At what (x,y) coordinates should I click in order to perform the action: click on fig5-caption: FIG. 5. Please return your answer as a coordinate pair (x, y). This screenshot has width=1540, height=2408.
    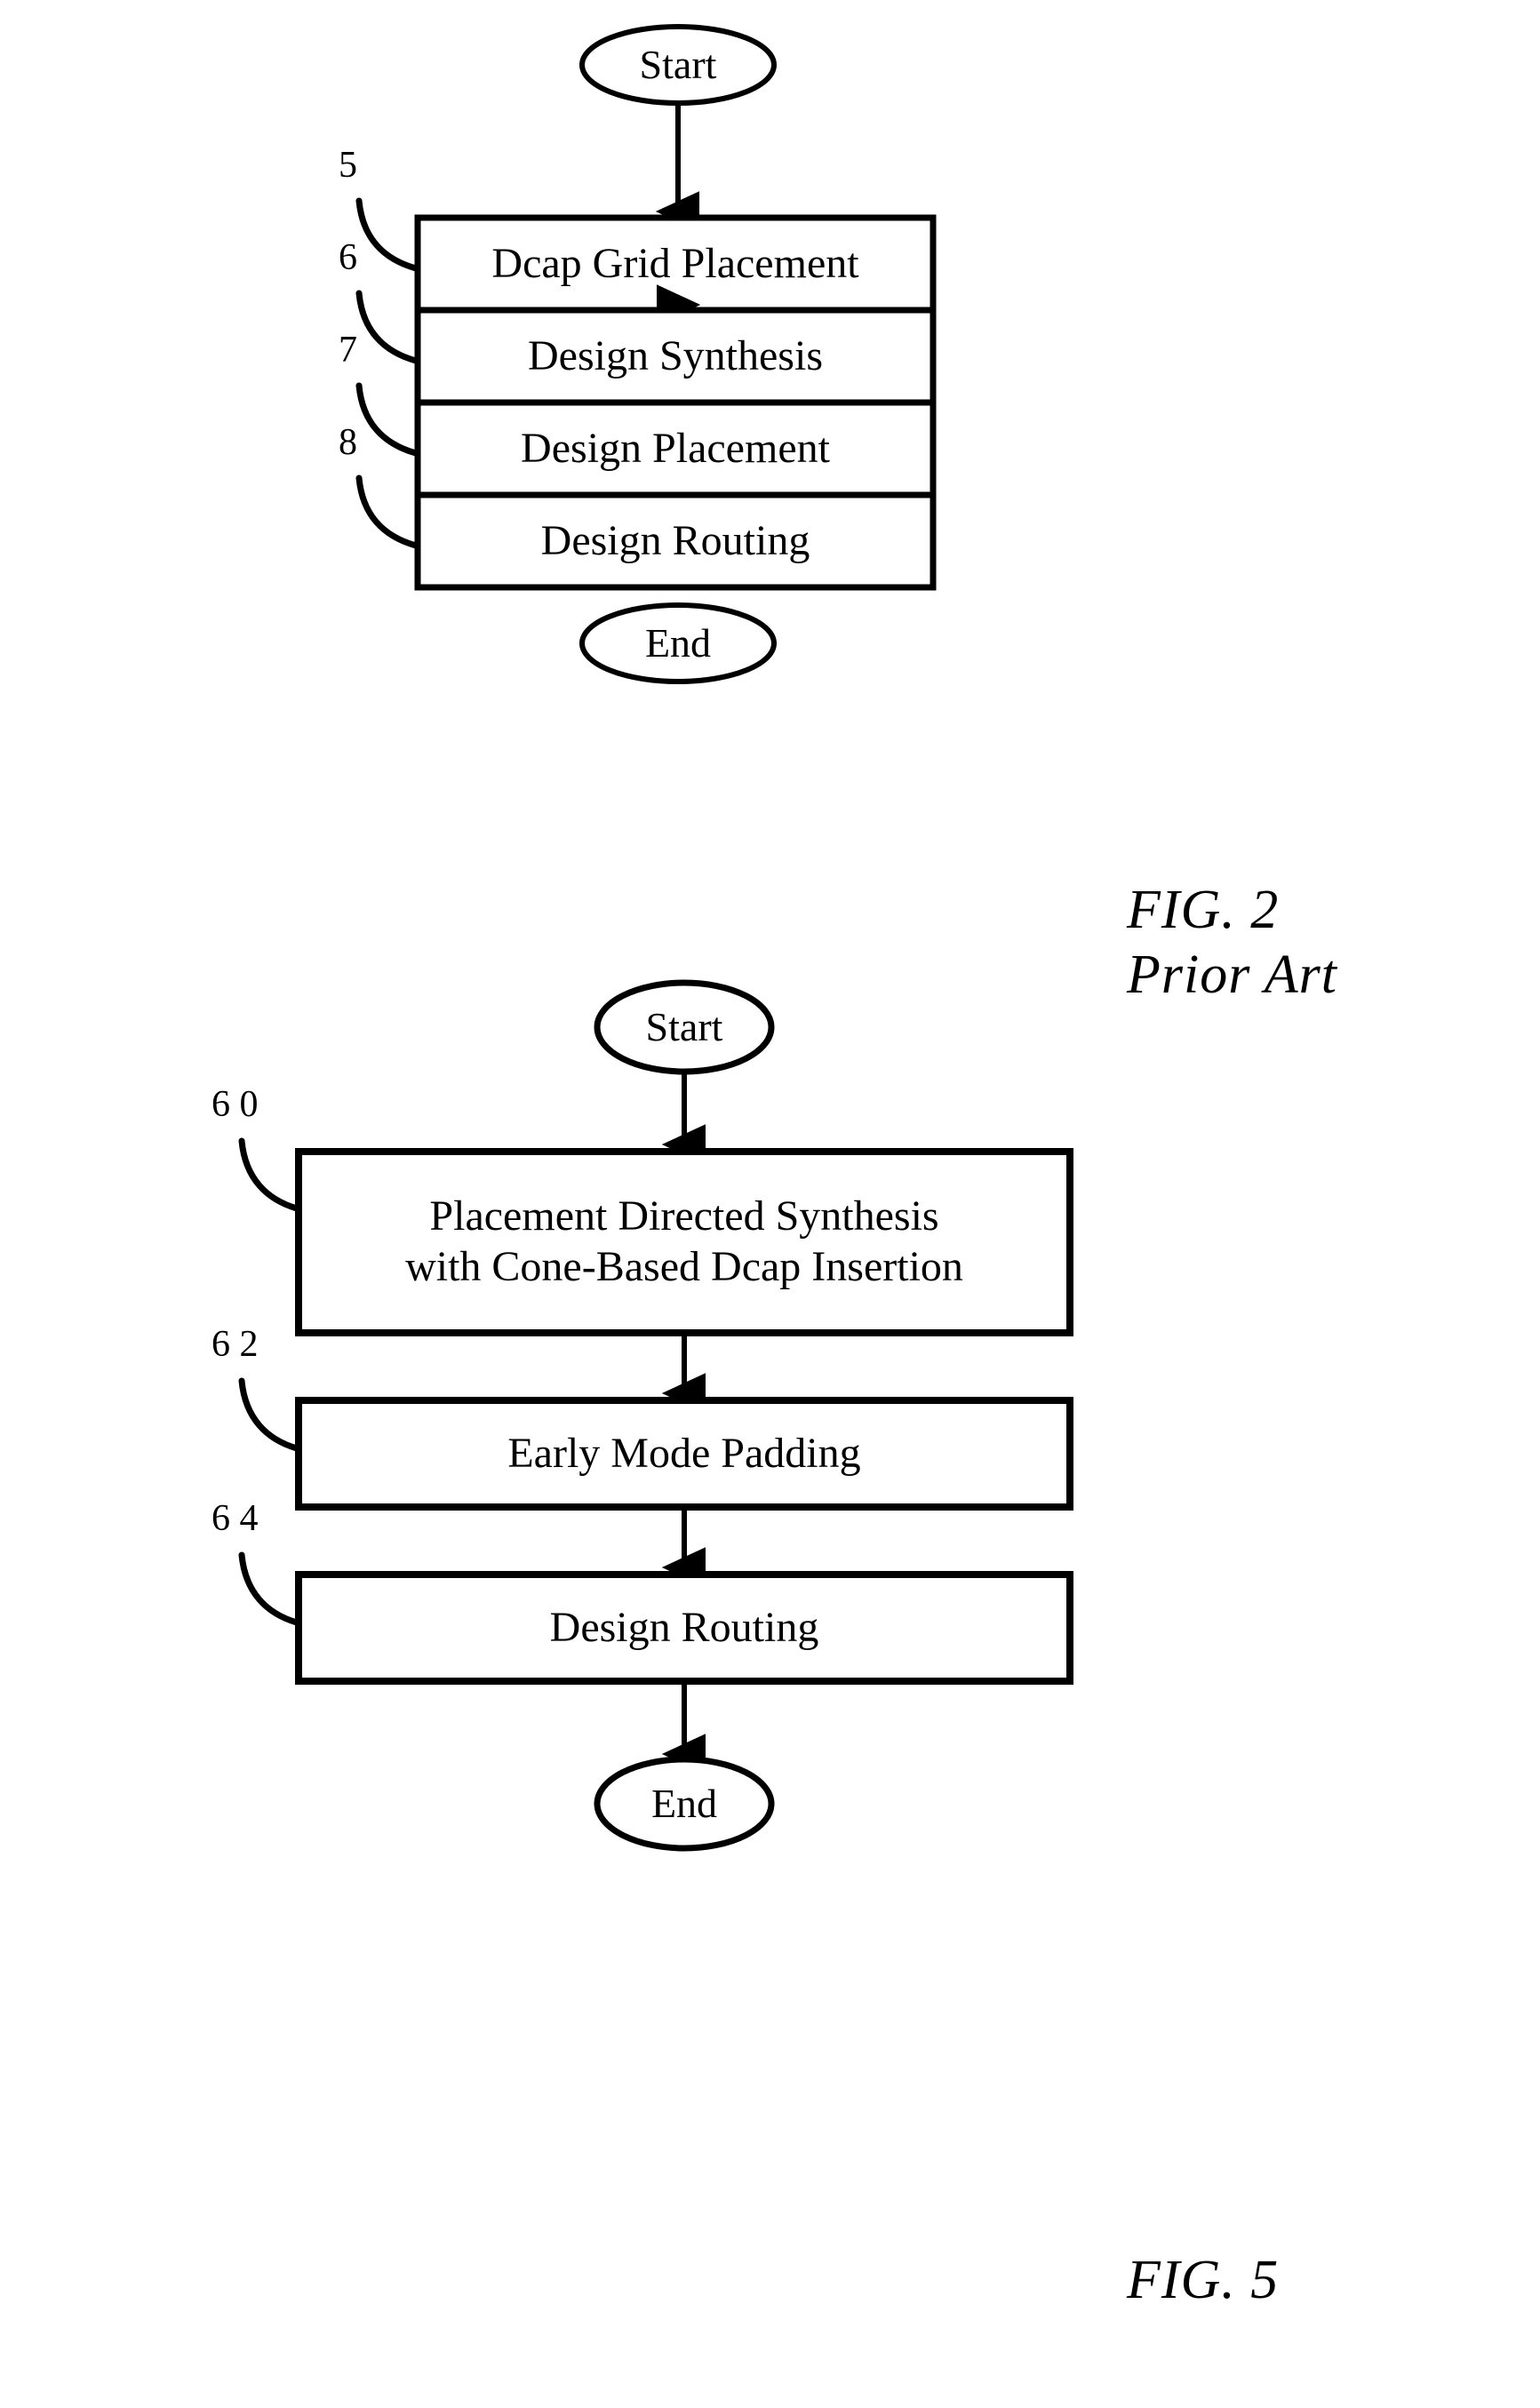
    Looking at the image, I should click on (1203, 2280).